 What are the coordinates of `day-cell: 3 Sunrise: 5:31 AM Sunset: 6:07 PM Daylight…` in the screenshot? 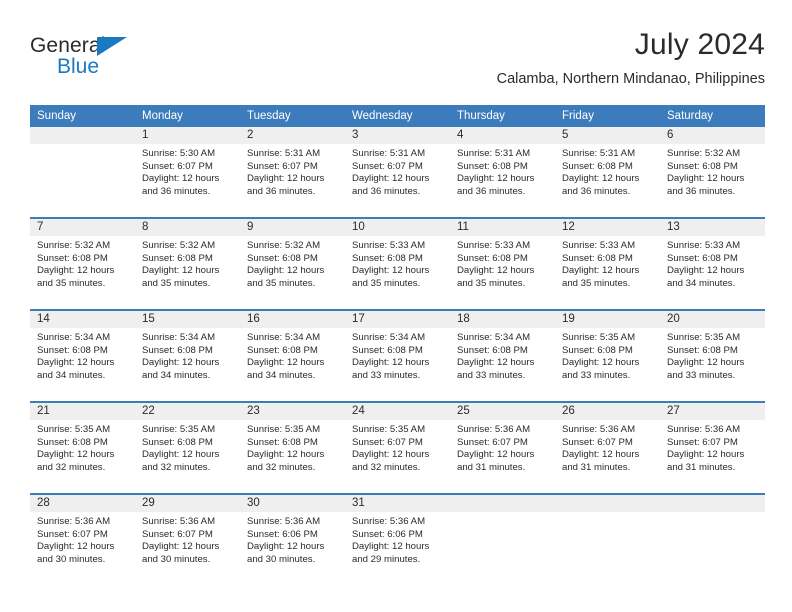 It's located at (397, 171).